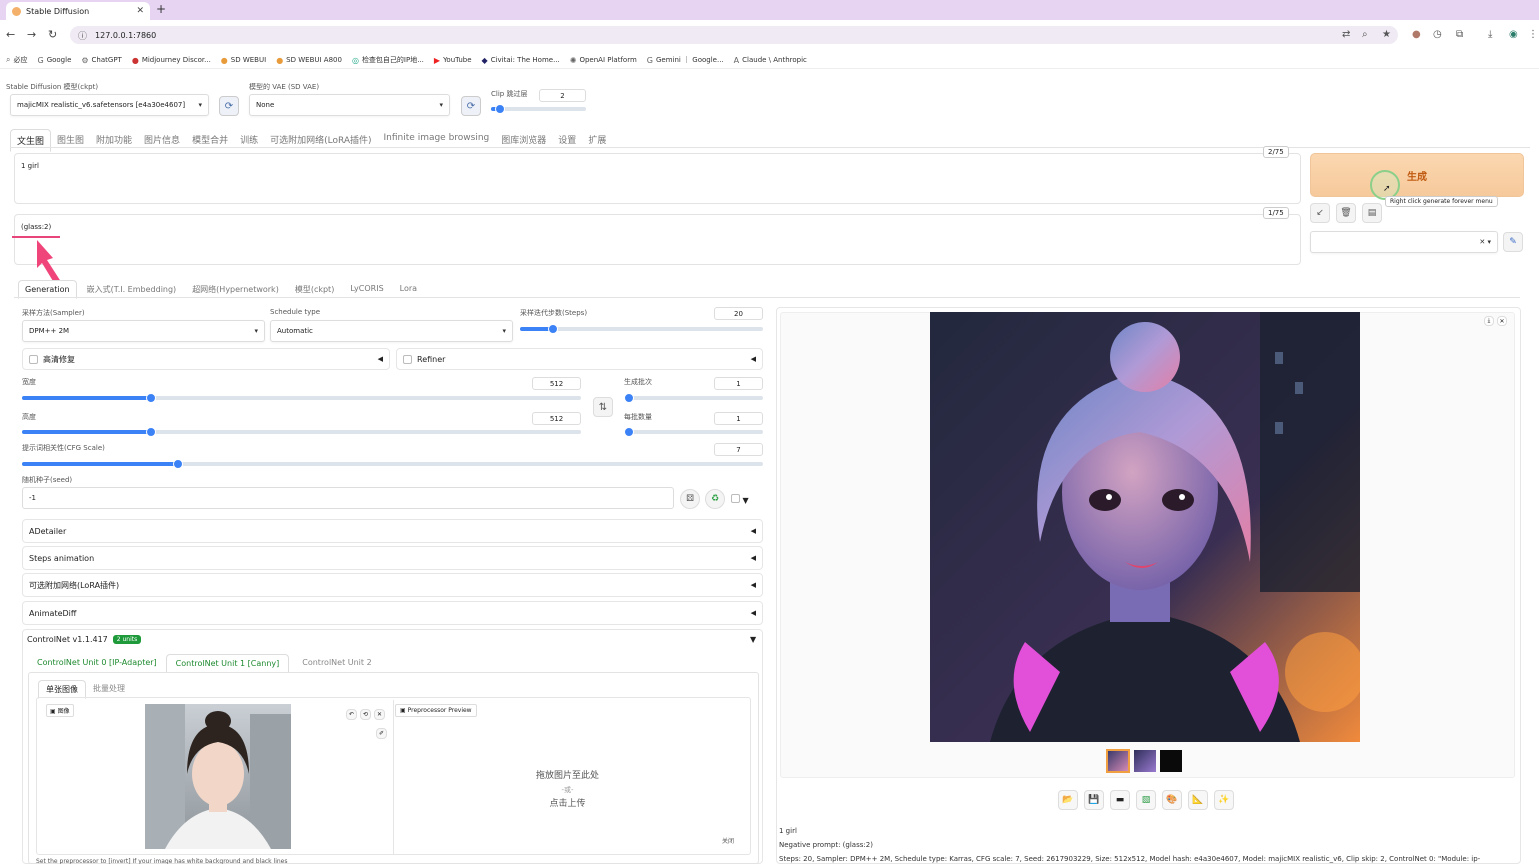 This screenshot has width=1539, height=864. Describe the element at coordinates (70, 140) in the screenshot. I see `tab-img2img: 图生图` at that location.